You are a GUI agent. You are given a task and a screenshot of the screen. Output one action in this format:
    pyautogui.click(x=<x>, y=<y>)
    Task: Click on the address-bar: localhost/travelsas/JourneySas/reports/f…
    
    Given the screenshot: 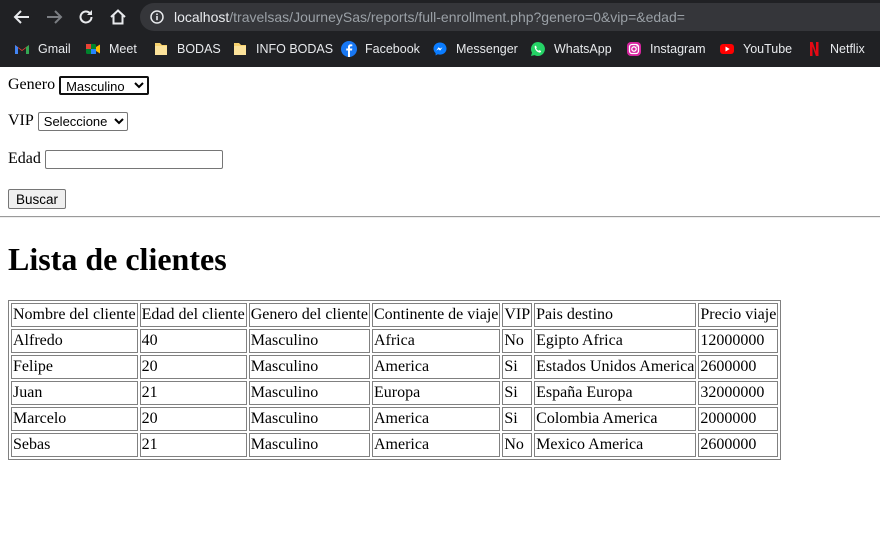 What is the action you would take?
    pyautogui.click(x=510, y=17)
    